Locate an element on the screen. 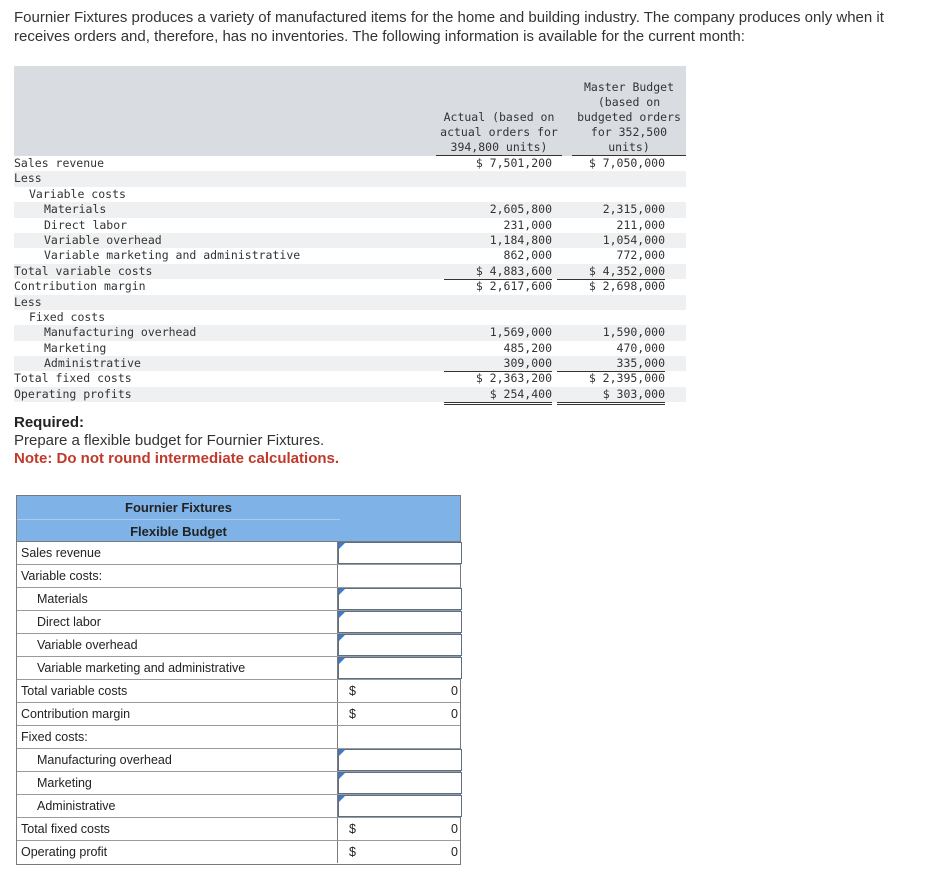  data-table-row: Marketing 485,200 470,000 is located at coordinates (350, 348).